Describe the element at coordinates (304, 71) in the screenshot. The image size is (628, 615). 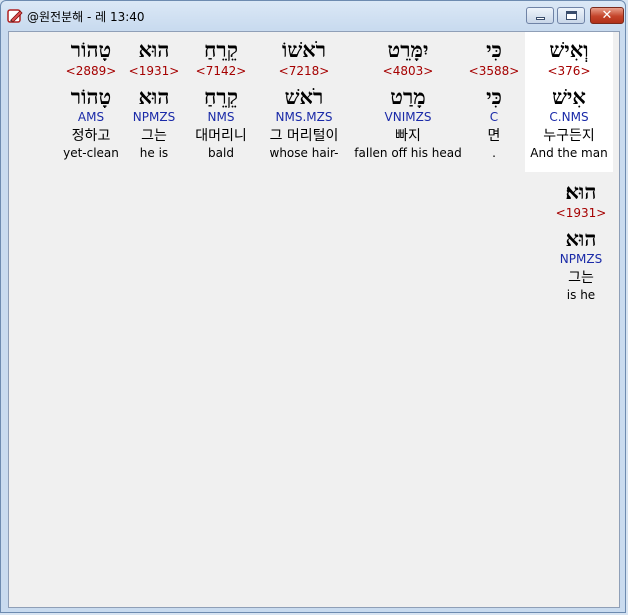
I see `strong-number: <7218>` at that location.